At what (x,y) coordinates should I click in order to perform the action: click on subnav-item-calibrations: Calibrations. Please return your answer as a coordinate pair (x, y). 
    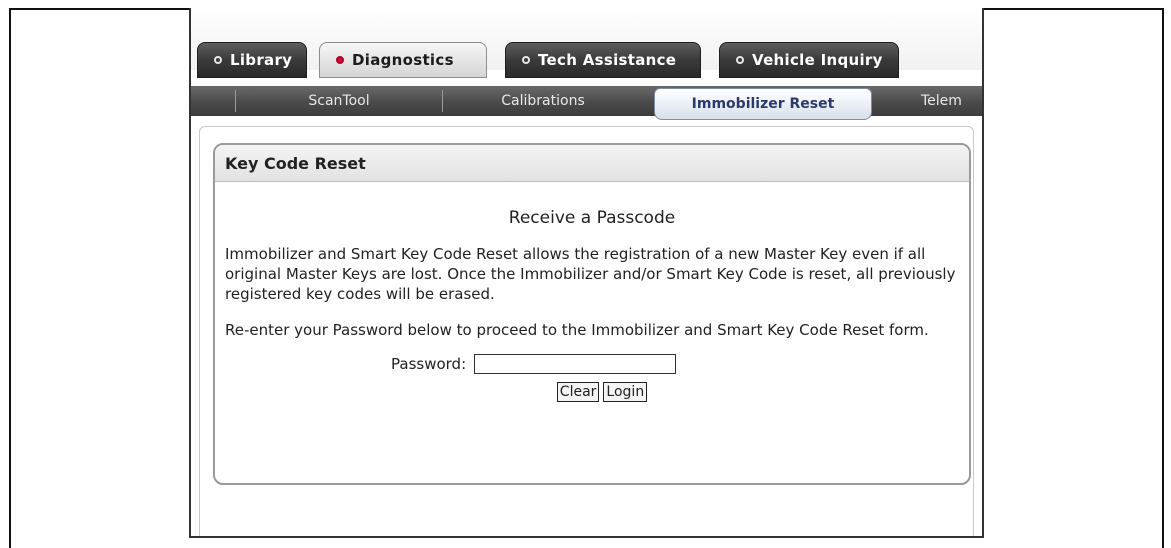
    Looking at the image, I should click on (543, 101).